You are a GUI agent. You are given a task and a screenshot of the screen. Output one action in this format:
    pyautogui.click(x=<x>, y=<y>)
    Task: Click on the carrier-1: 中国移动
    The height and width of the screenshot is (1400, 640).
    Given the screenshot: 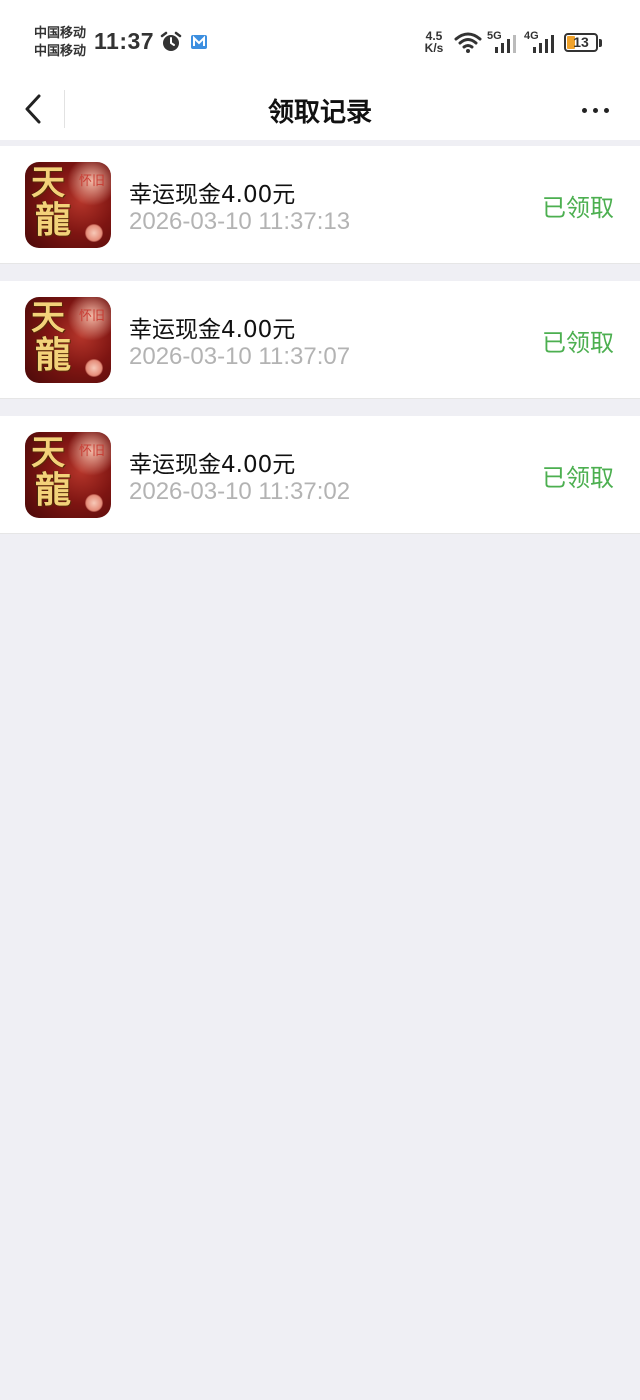 What is the action you would take?
    pyautogui.click(x=60, y=33)
    